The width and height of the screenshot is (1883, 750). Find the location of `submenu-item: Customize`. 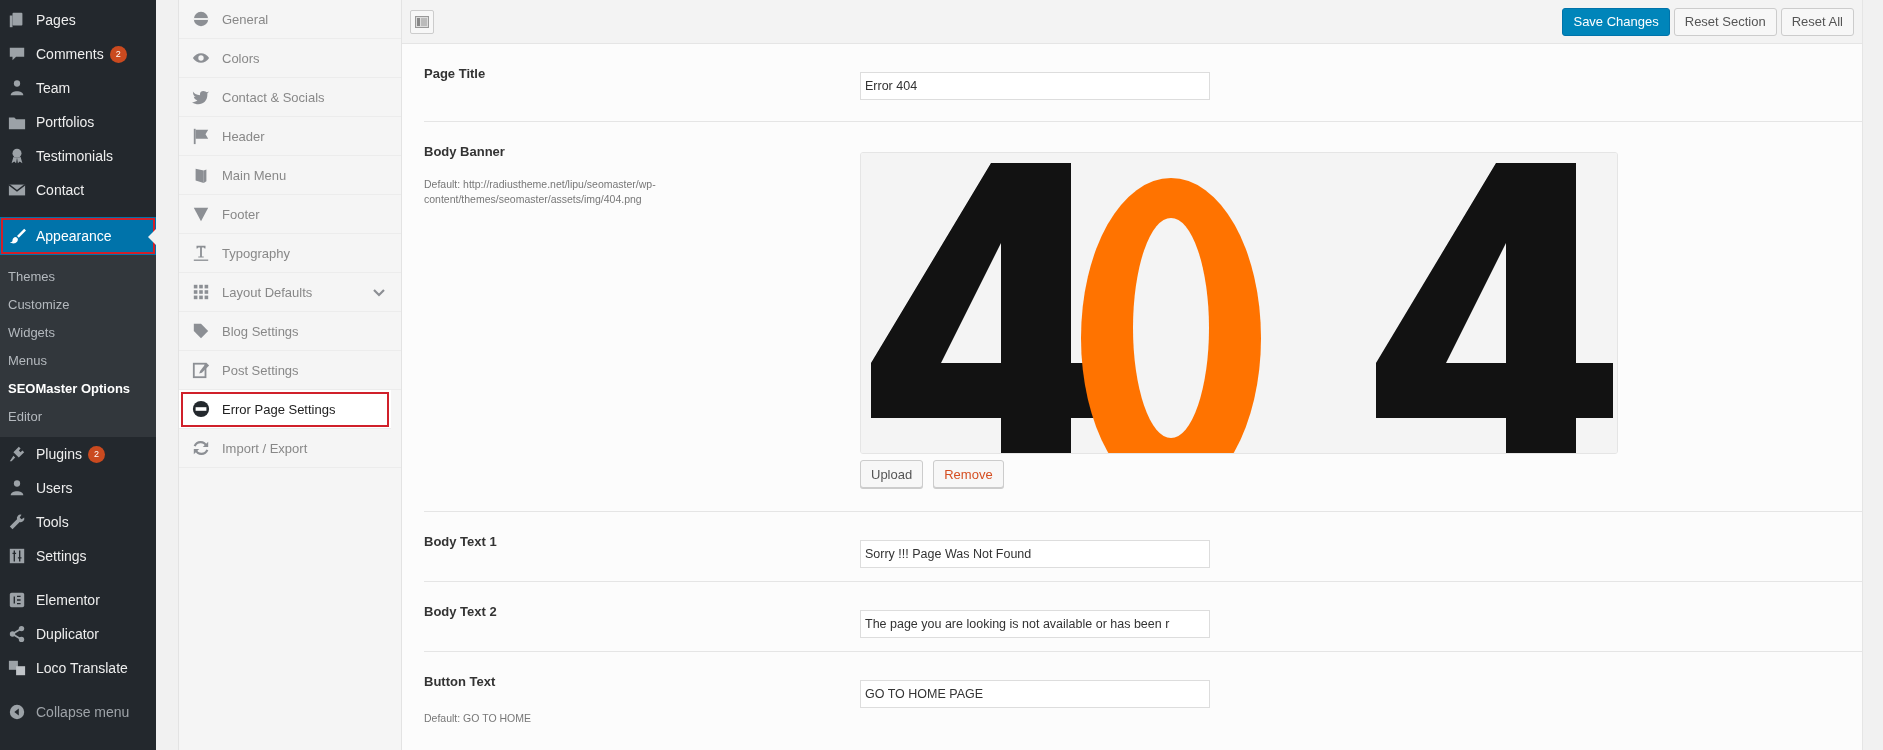

submenu-item: Customize is located at coordinates (78, 304).